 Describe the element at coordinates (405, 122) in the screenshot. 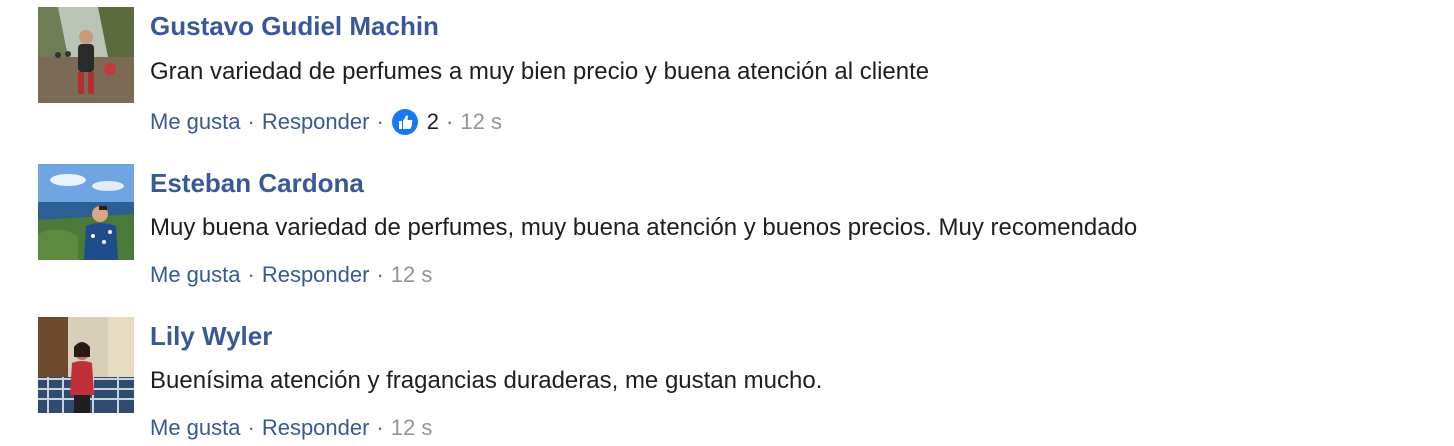

I see `thumbs-up-icon` at that location.